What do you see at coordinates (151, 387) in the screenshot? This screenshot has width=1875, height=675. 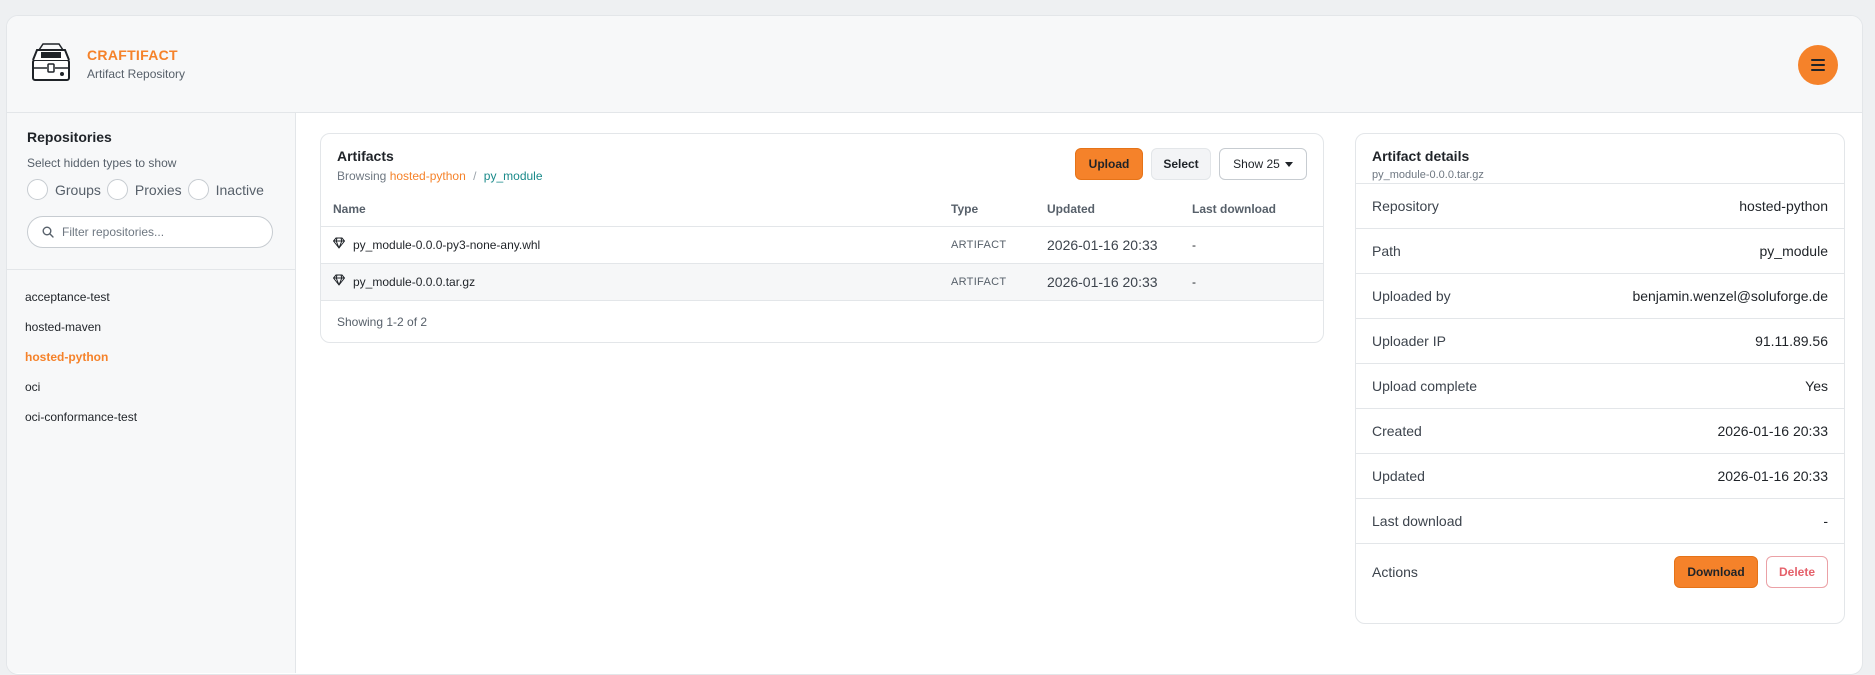 I see `sidebar-item-oci: oci` at bounding box center [151, 387].